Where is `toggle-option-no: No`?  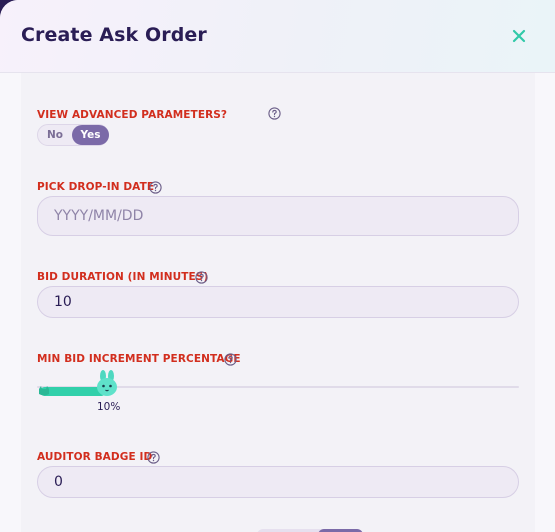 toggle-option-no: No is located at coordinates (55, 135).